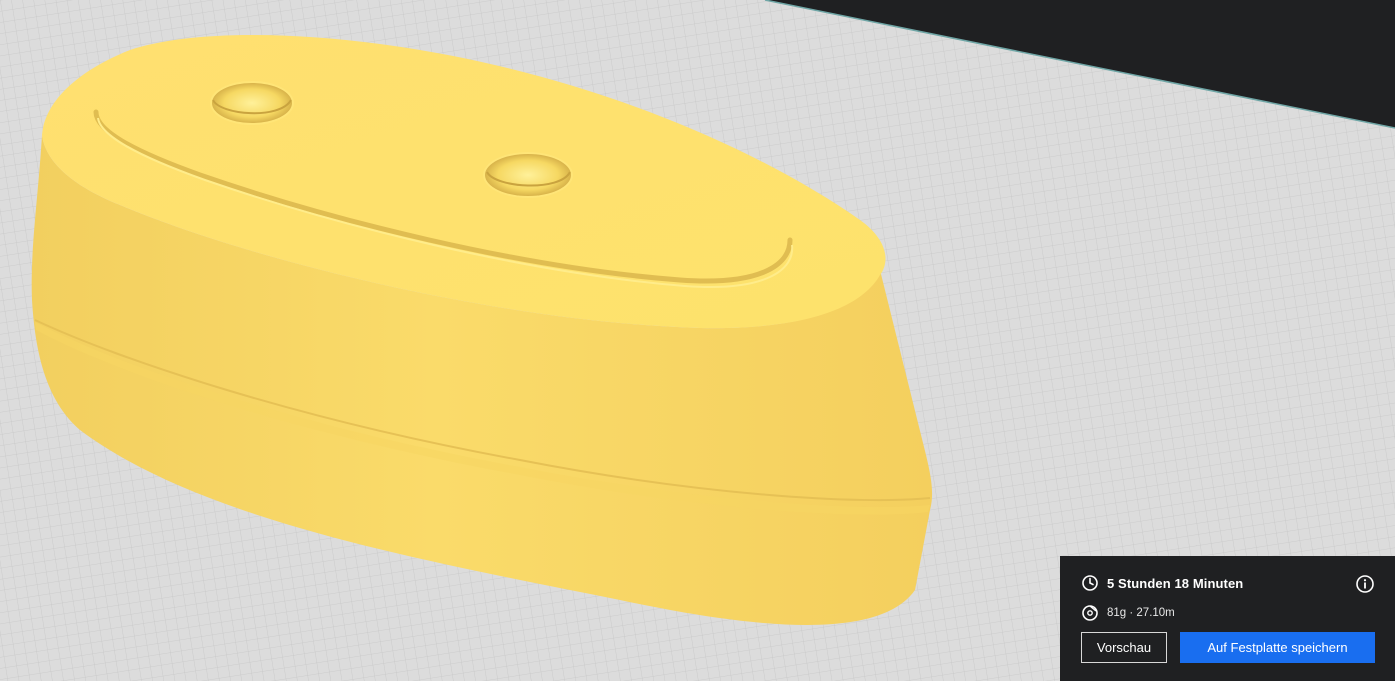 The image size is (1395, 681). I want to click on material-row: 81g · 27.10m, so click(1128, 613).